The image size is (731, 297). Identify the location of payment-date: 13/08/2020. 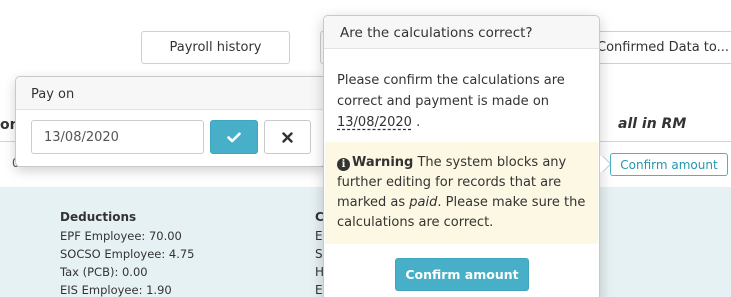
(374, 122).